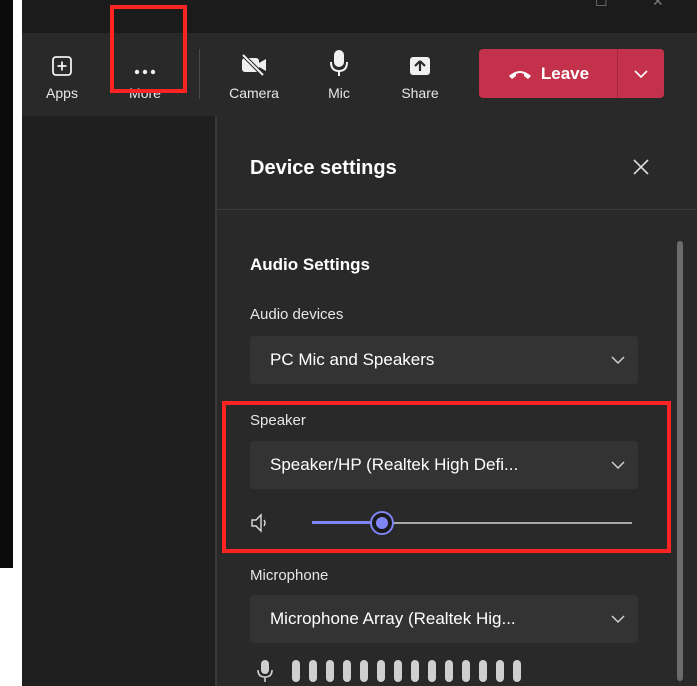 This screenshot has width=697, height=686. What do you see at coordinates (289, 575) in the screenshot?
I see `microphone-label: Microphone` at bounding box center [289, 575].